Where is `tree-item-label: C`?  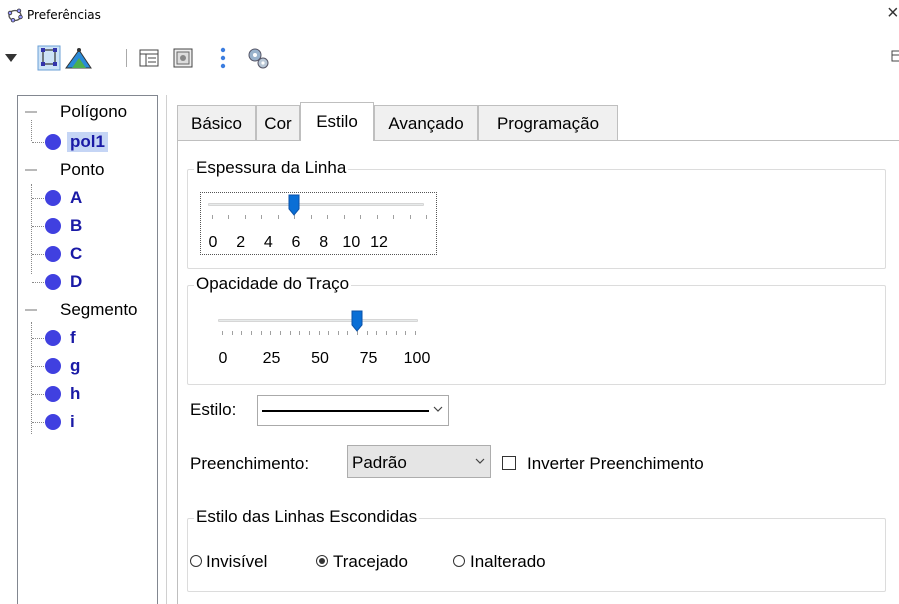
tree-item-label: C is located at coordinates (76, 253).